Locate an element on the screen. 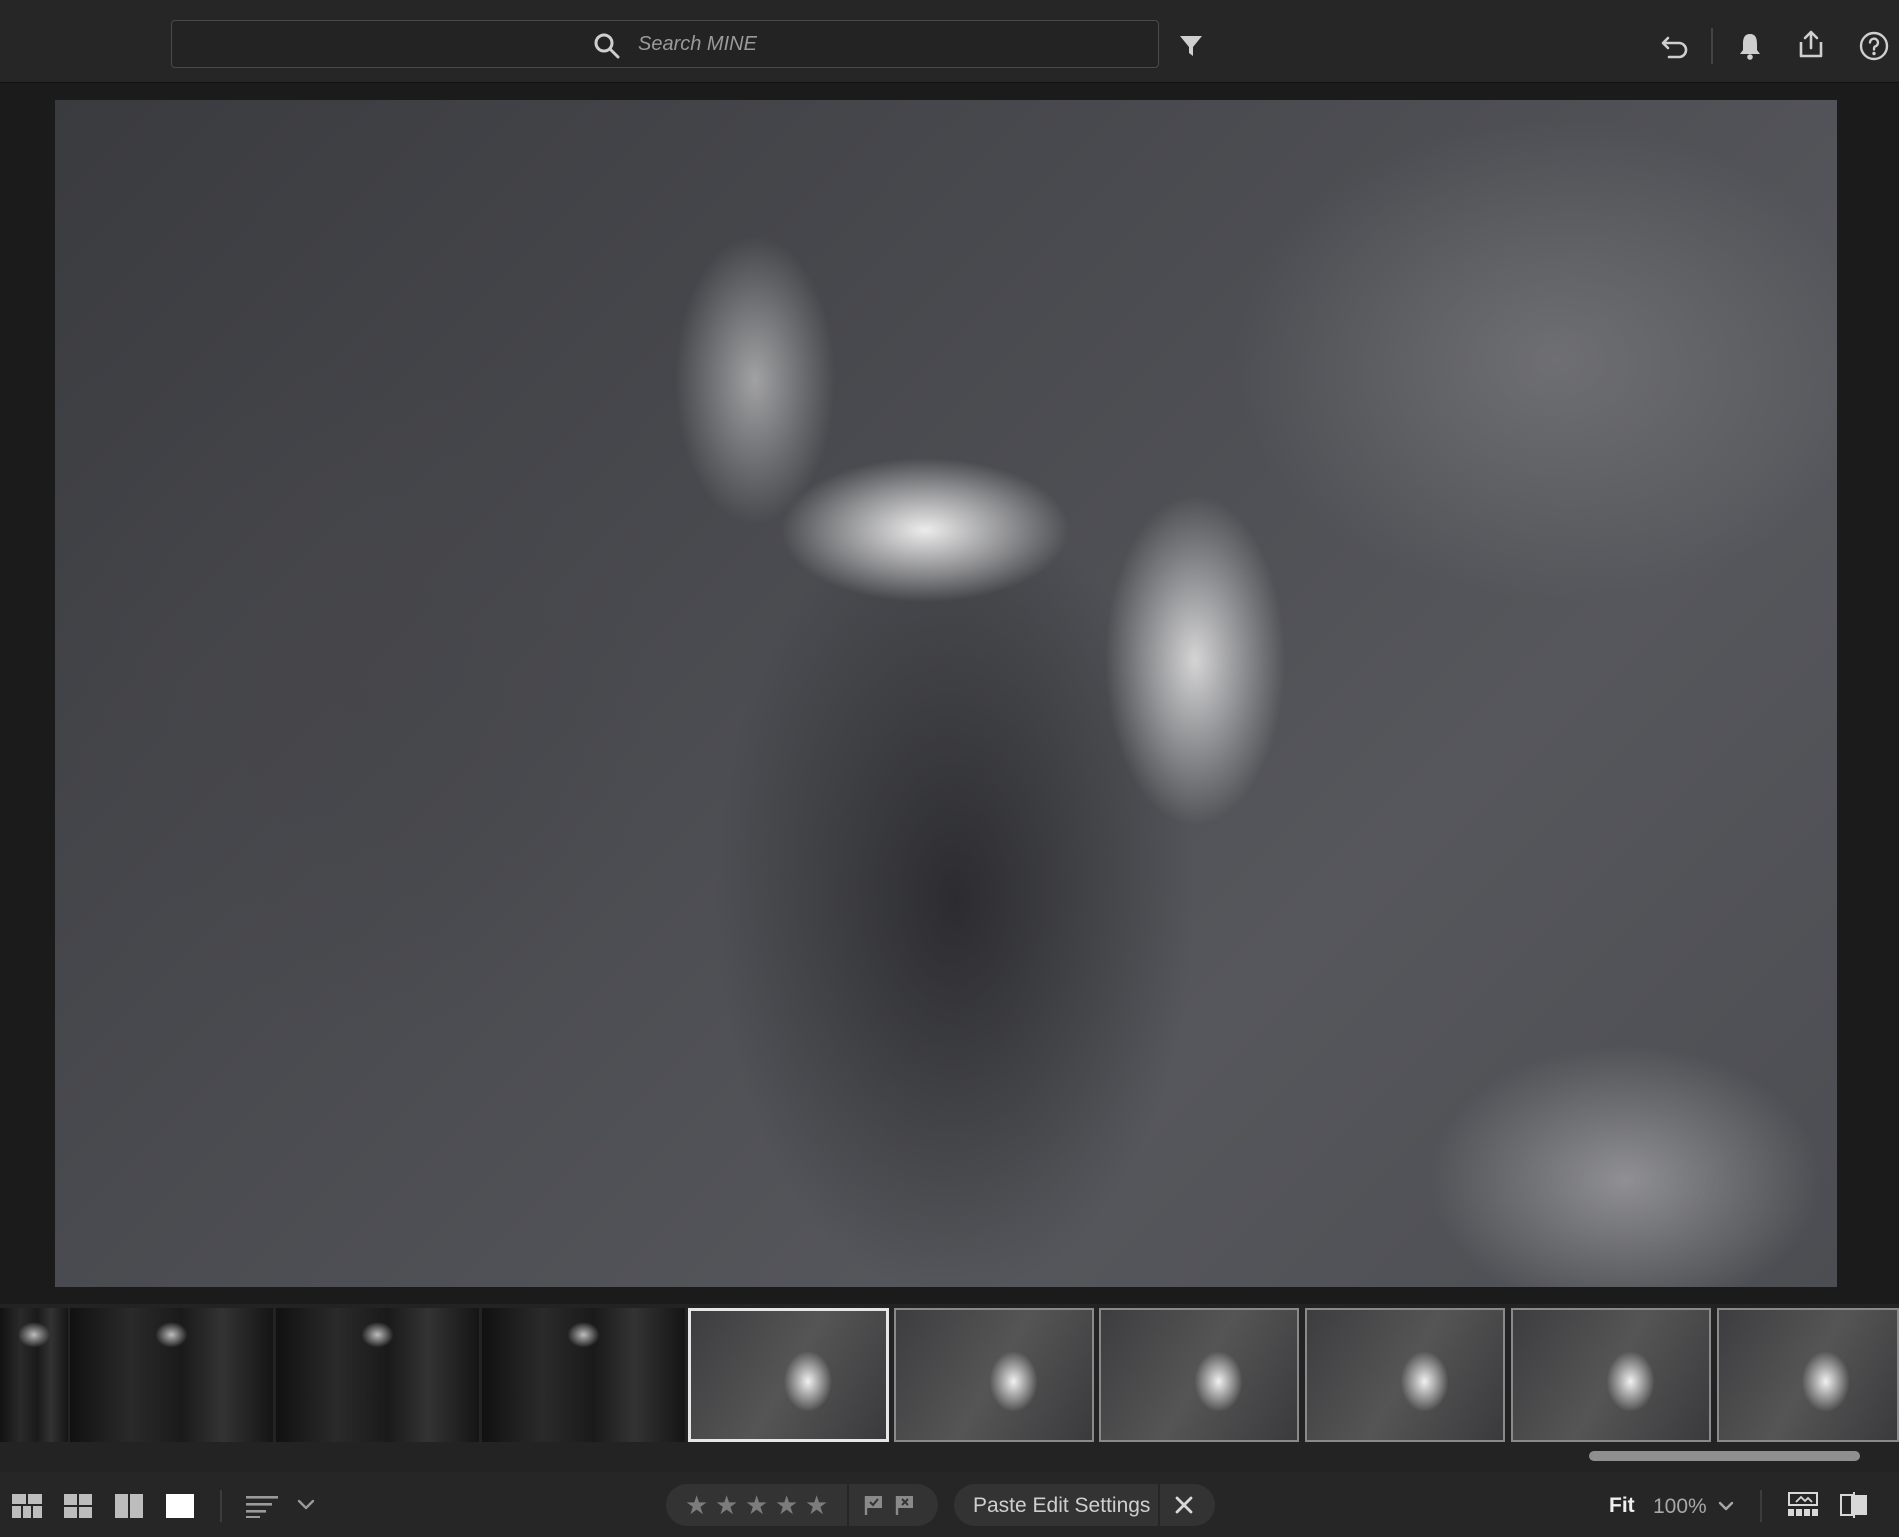 Image resolution: width=1899 pixels, height=1537 pixels. search-icon is located at coordinates (607, 46).